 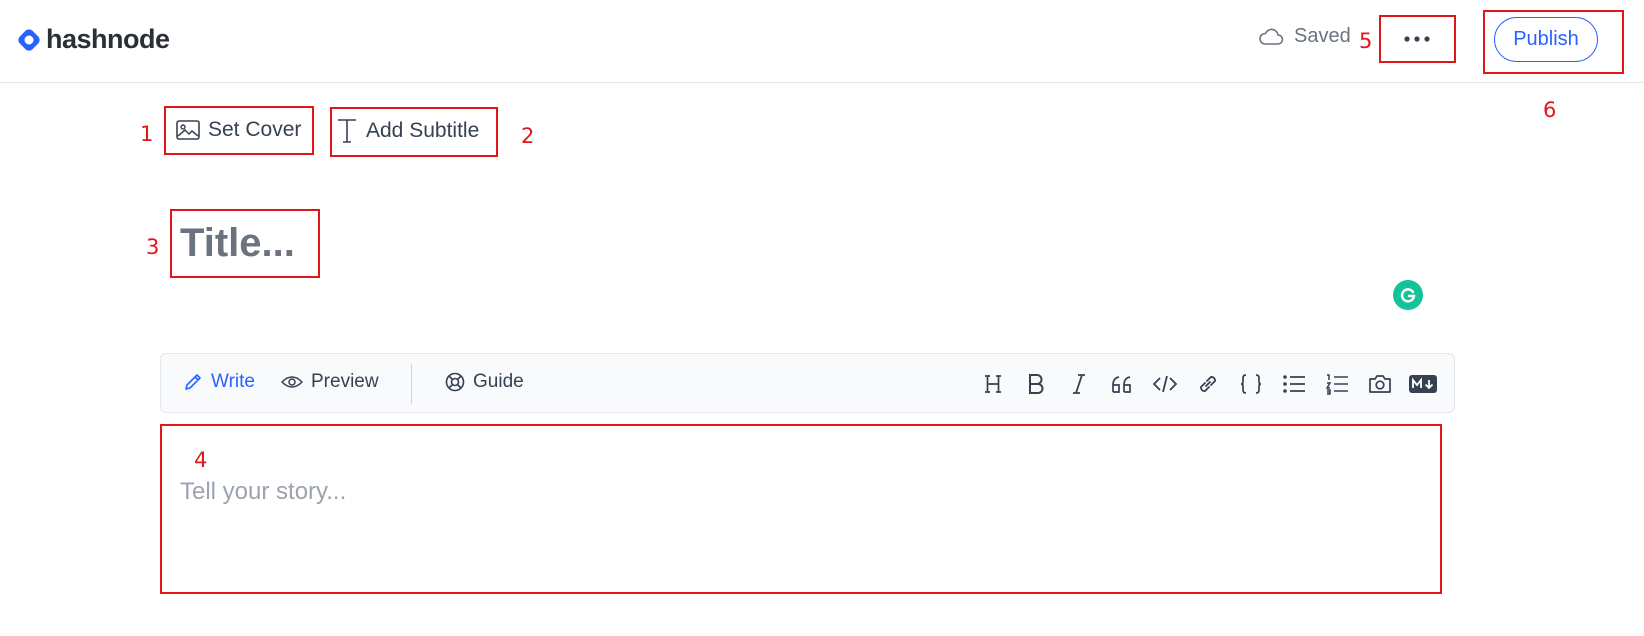 I want to click on annotation-marker-3: 3, so click(x=153, y=247).